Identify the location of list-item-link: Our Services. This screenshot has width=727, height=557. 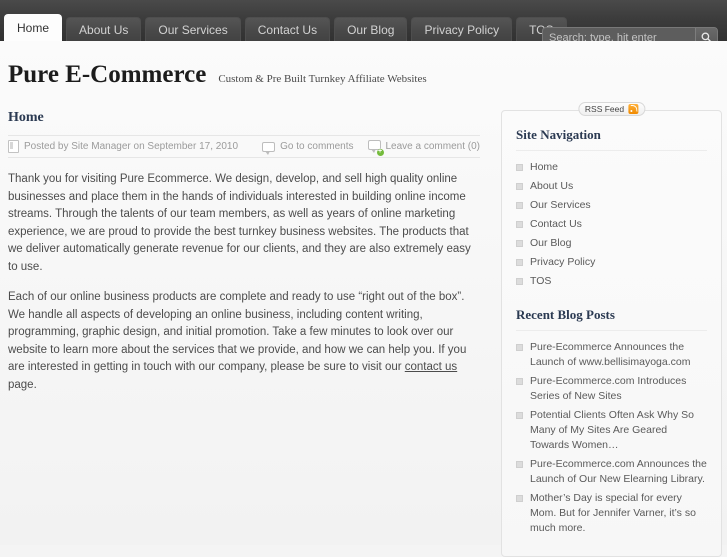
(560, 205).